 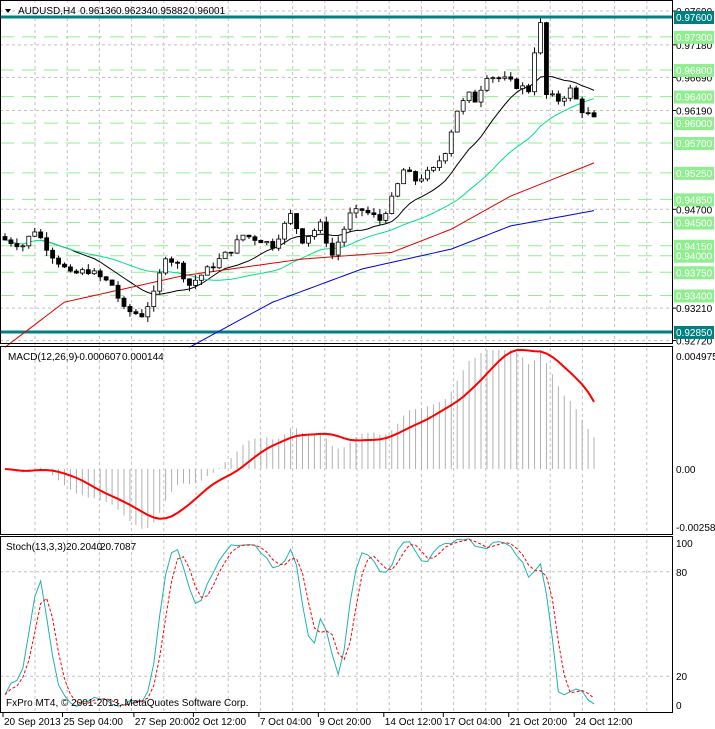 I want to click on level-label: 0.95250, so click(x=694, y=174).